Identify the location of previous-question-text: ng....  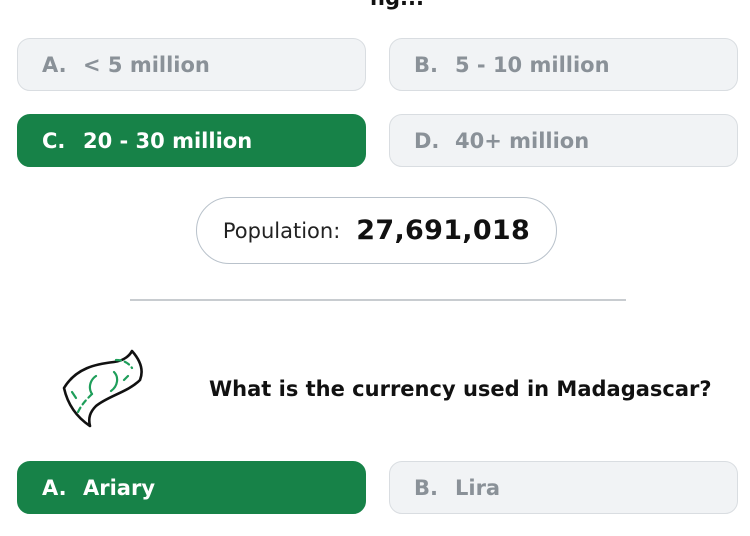
(397, 5).